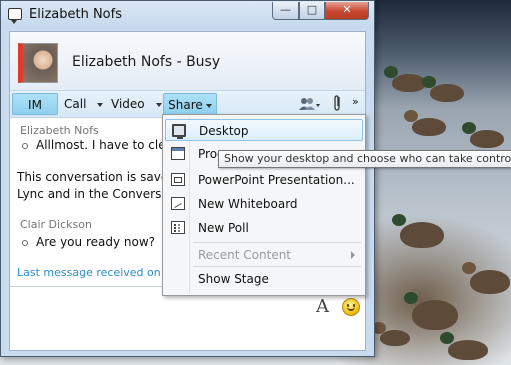  I want to click on whiteboard-icon, so click(178, 203).